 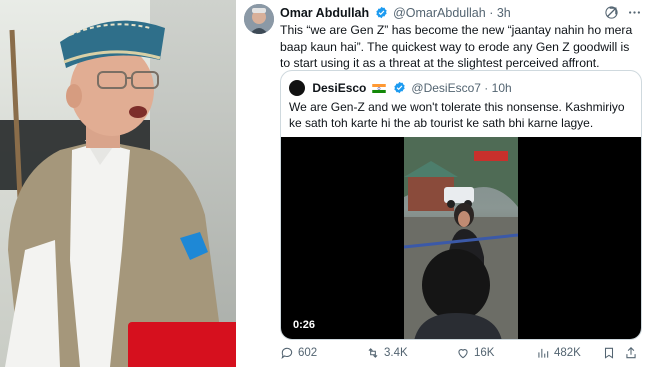 I want to click on reply-icon, so click(x=287, y=353).